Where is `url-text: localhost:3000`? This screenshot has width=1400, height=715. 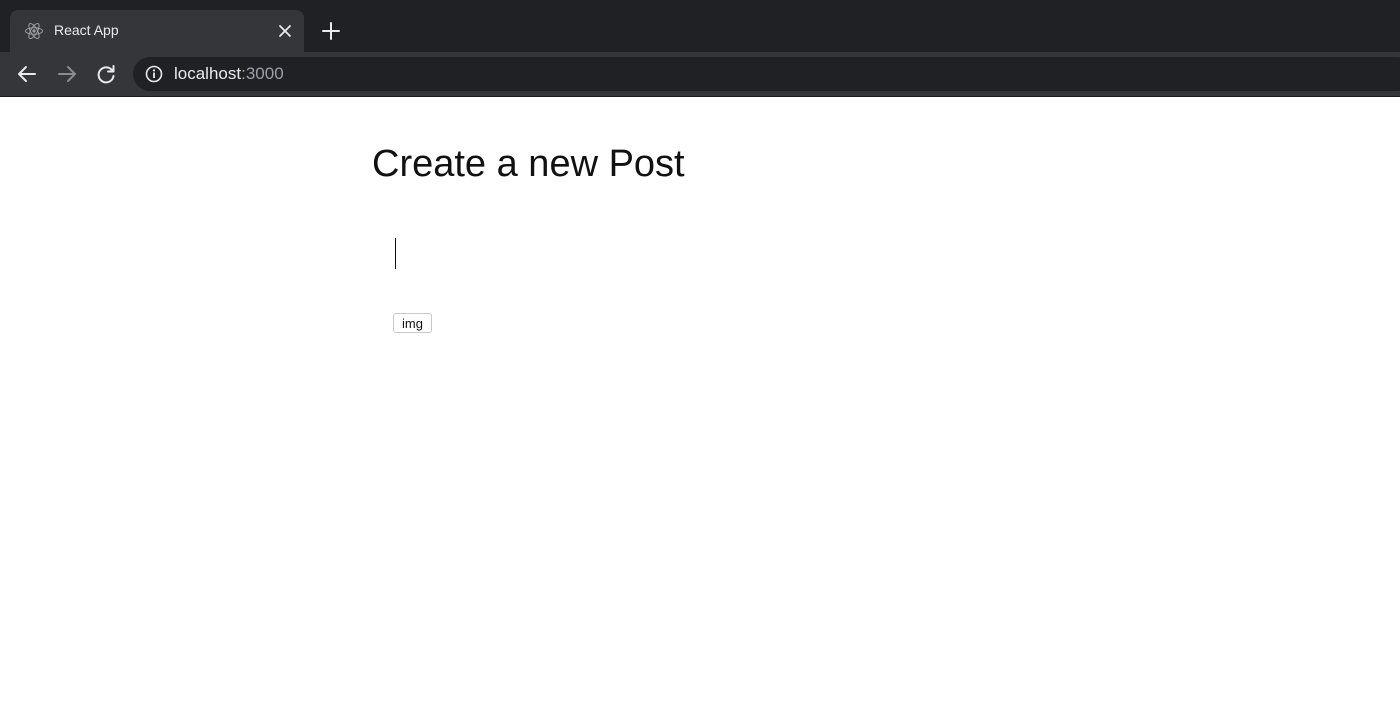
url-text: localhost:3000 is located at coordinates (229, 74).